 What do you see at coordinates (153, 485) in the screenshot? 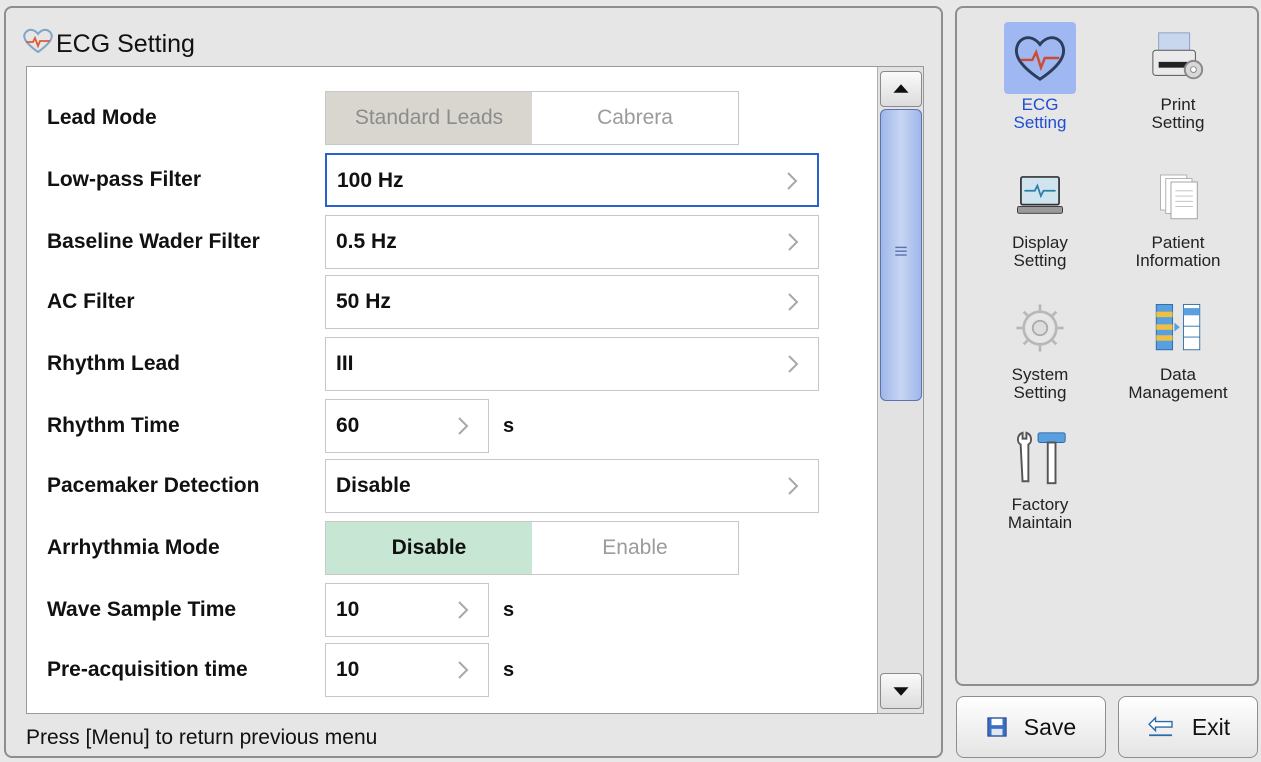
I see `pacemaker-label: Pacemaker Detection` at bounding box center [153, 485].